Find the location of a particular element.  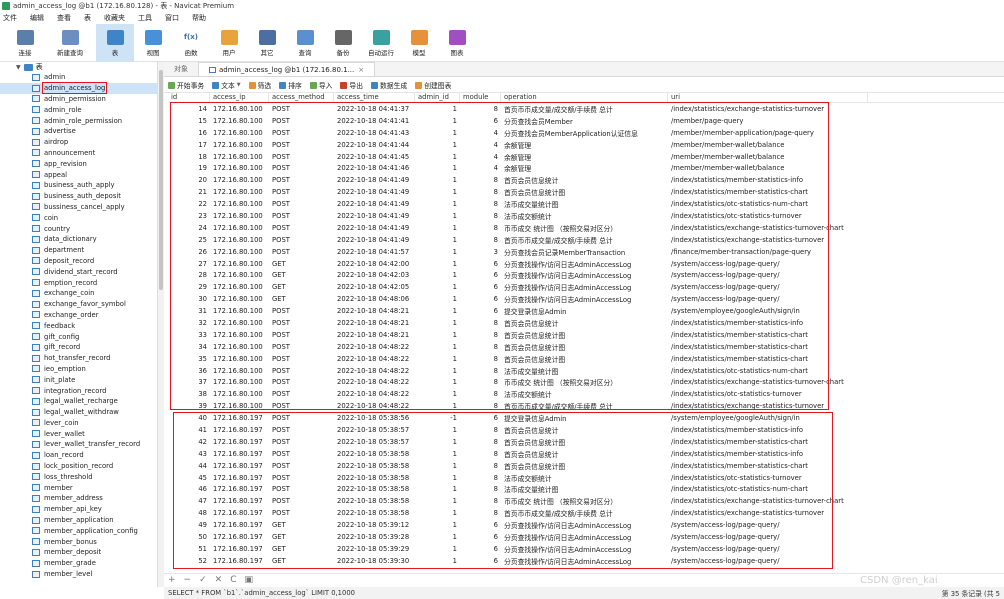

data-toolbar-button: 排序 is located at coordinates (290, 85).